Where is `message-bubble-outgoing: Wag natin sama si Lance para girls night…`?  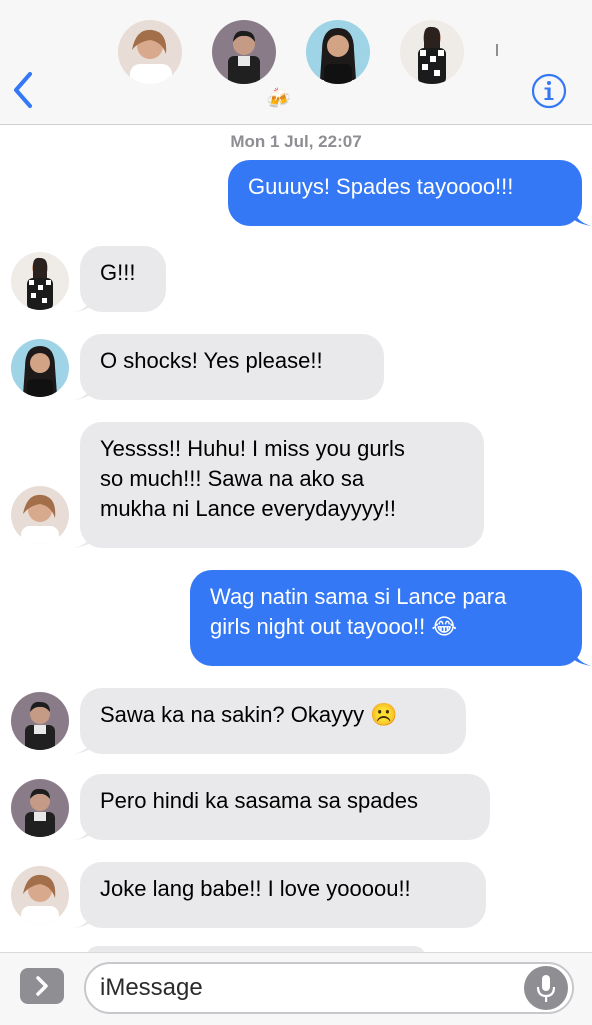 message-bubble-outgoing: Wag natin sama si Lance para girls night… is located at coordinates (386, 618).